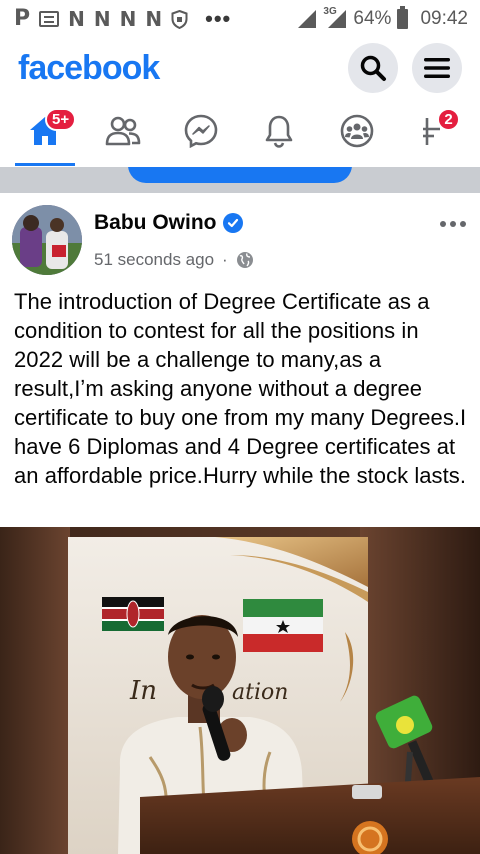 This screenshot has width=480, height=854. Describe the element at coordinates (232, 223) in the screenshot. I see `verified-badge-icon` at that location.